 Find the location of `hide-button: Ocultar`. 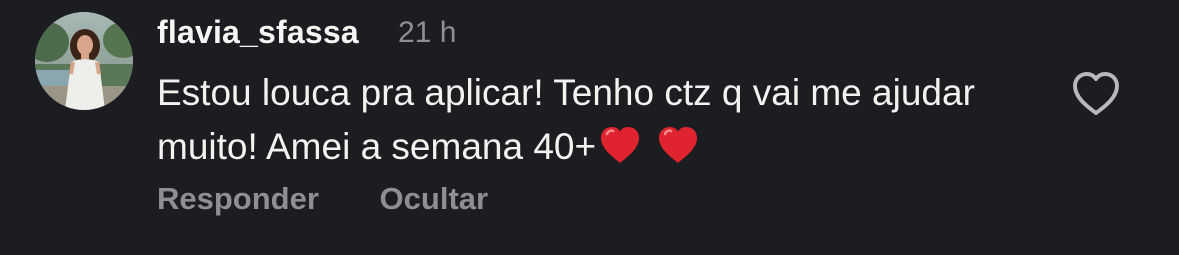

hide-button: Ocultar is located at coordinates (434, 199).